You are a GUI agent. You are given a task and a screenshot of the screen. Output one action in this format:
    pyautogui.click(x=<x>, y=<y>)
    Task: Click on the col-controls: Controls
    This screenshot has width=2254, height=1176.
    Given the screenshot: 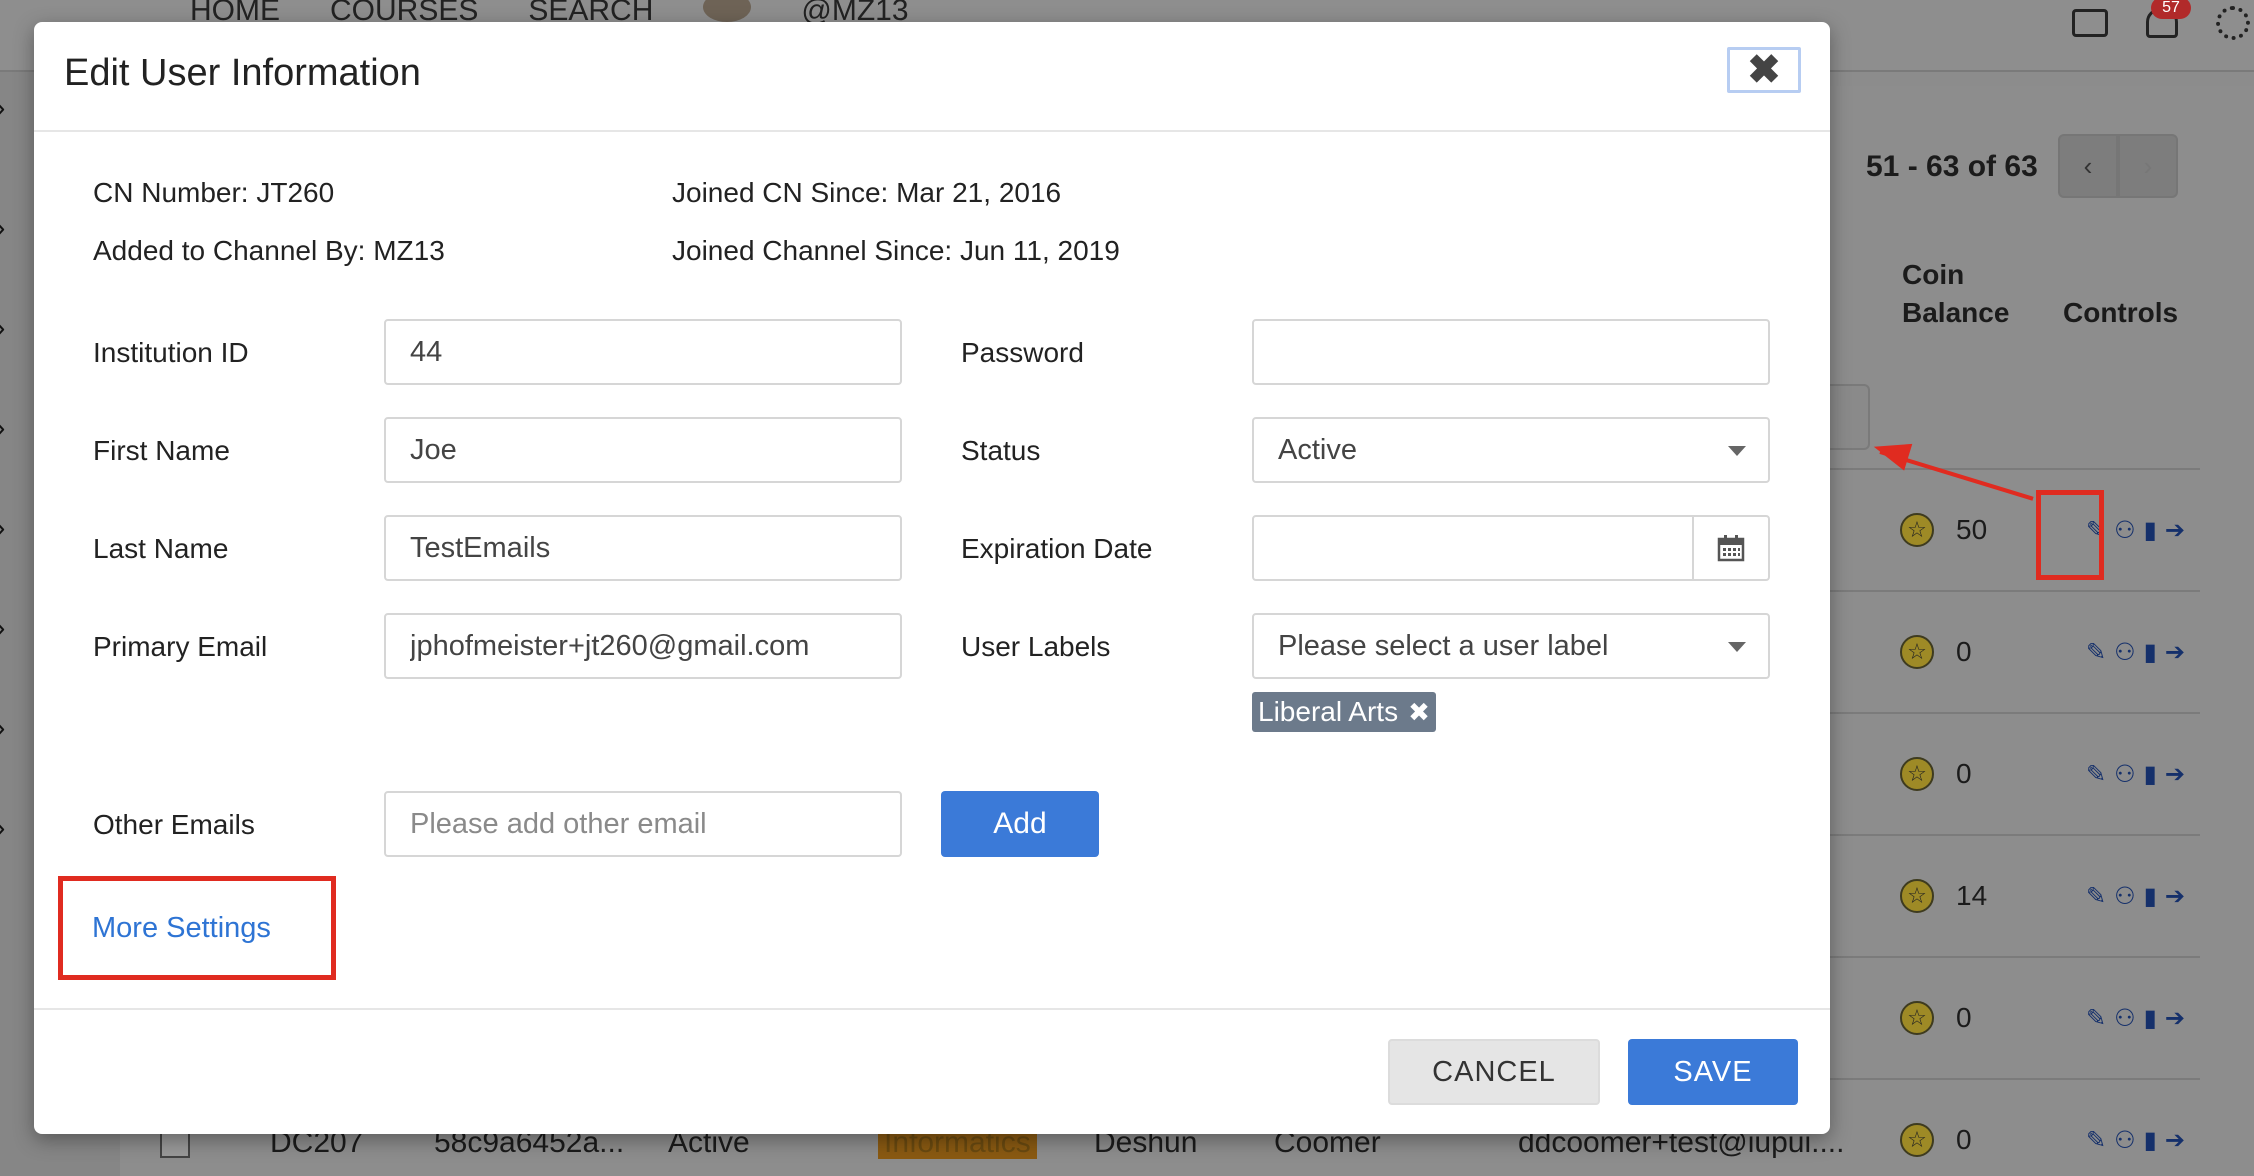 What is the action you would take?
    pyautogui.click(x=2121, y=312)
    